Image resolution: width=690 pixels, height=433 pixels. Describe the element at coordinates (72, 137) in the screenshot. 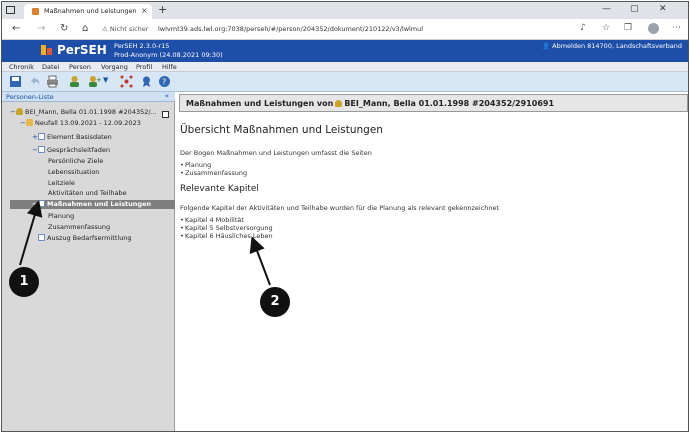

I see `tree-item-basisdaten: + Element Basisdaten` at that location.